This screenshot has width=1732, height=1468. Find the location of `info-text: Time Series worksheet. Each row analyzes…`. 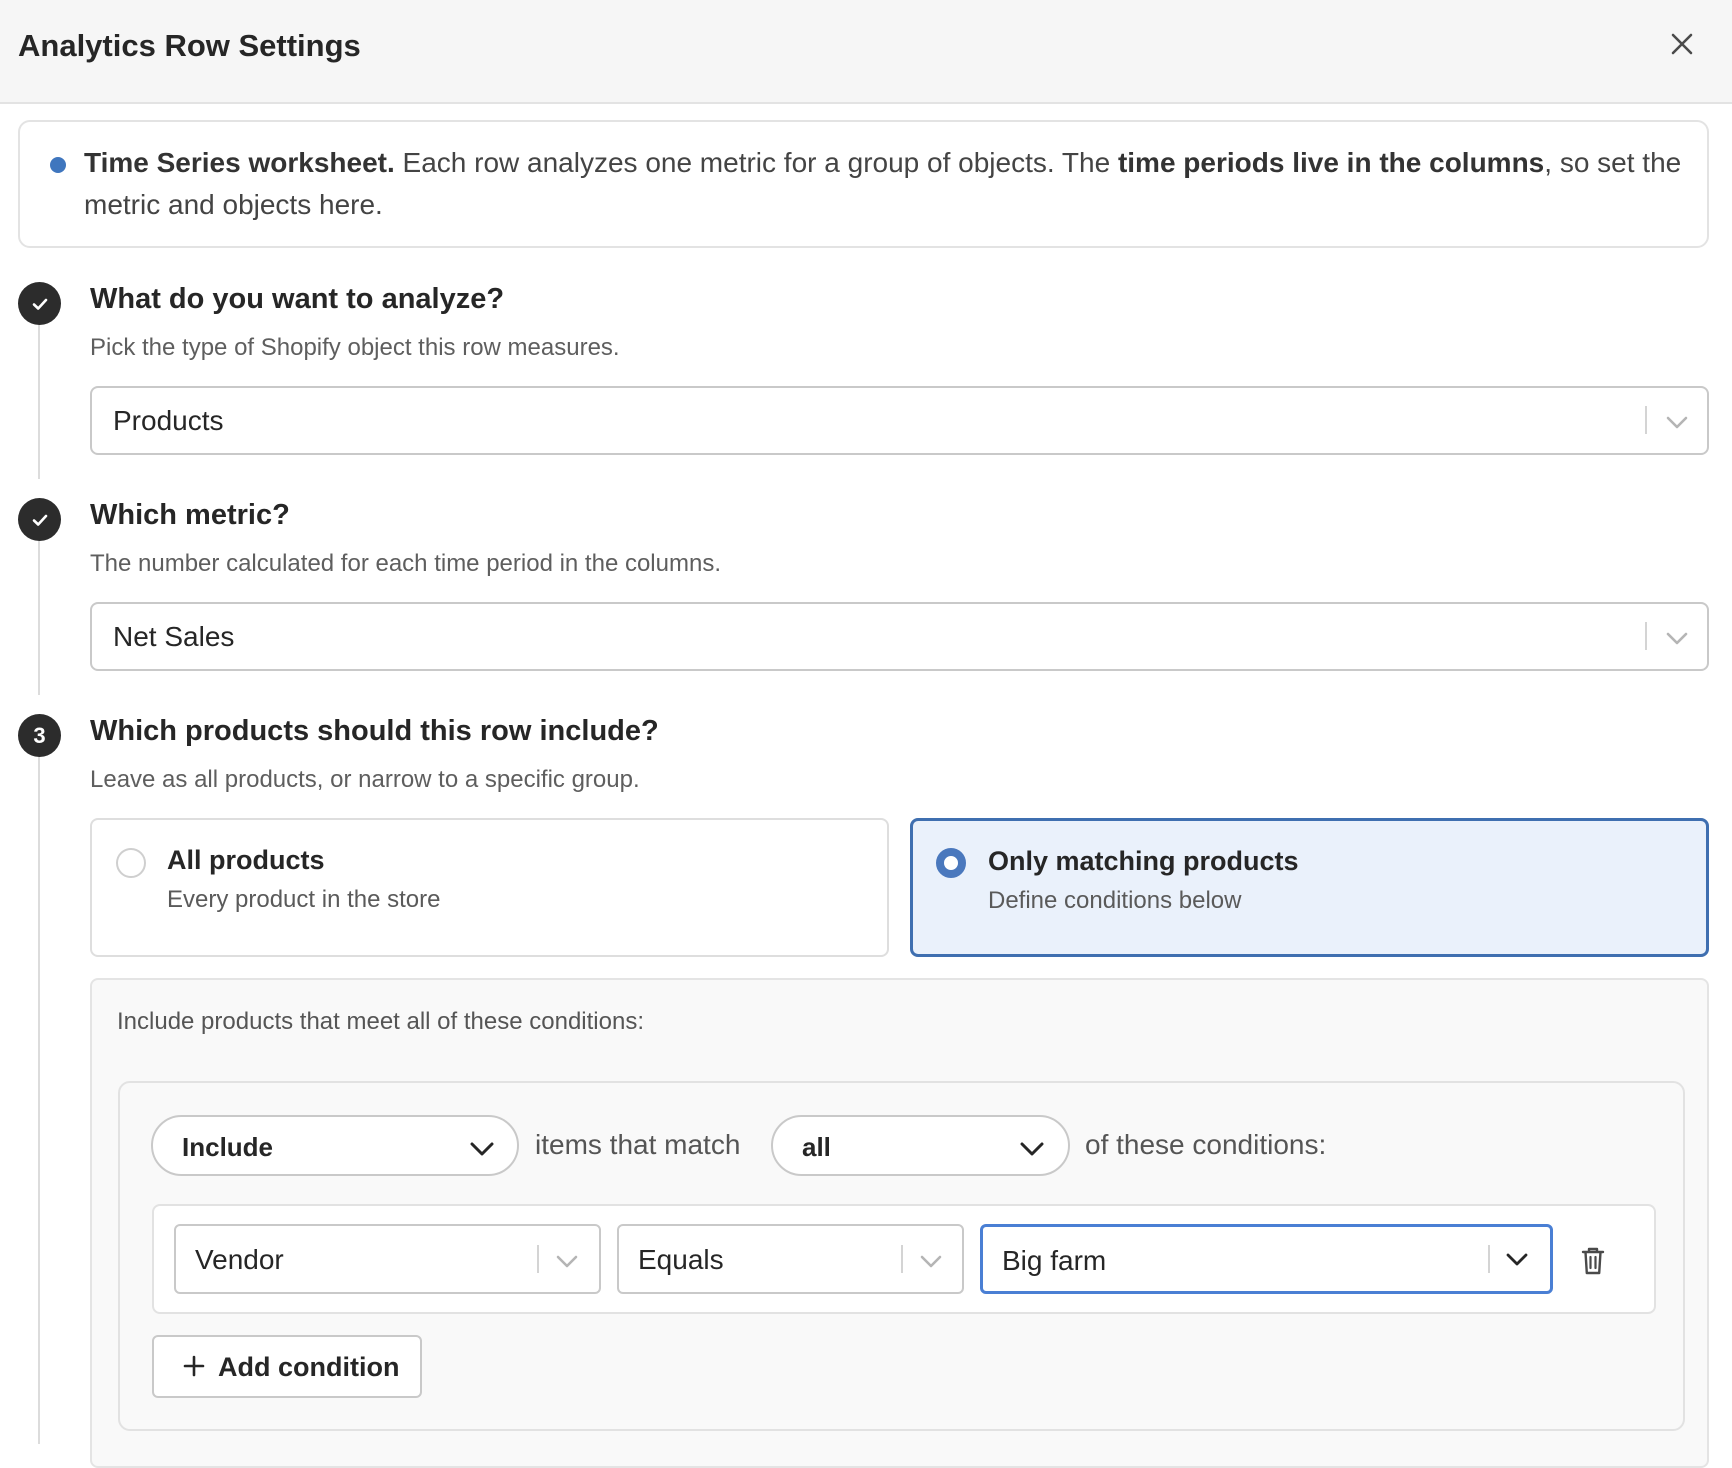

info-text: Time Series worksheet. Each row analyzes… is located at coordinates (884, 184).